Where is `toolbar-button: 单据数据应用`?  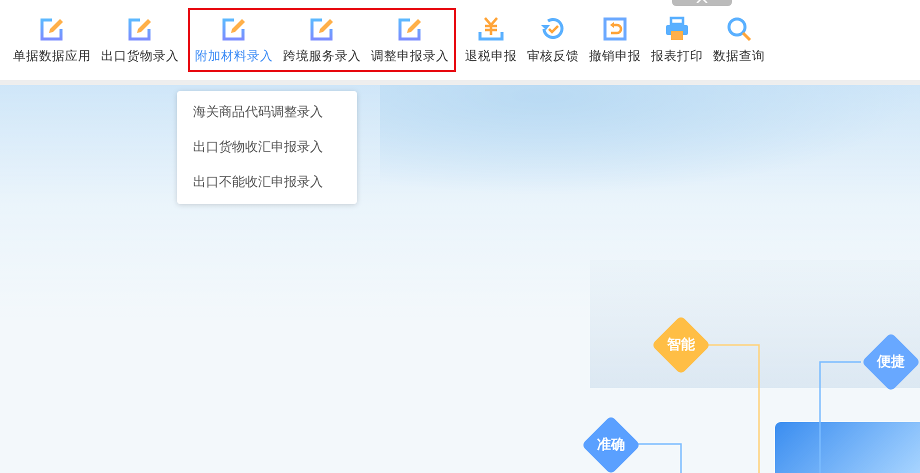
toolbar-button: 单据数据应用 is located at coordinates (52, 40).